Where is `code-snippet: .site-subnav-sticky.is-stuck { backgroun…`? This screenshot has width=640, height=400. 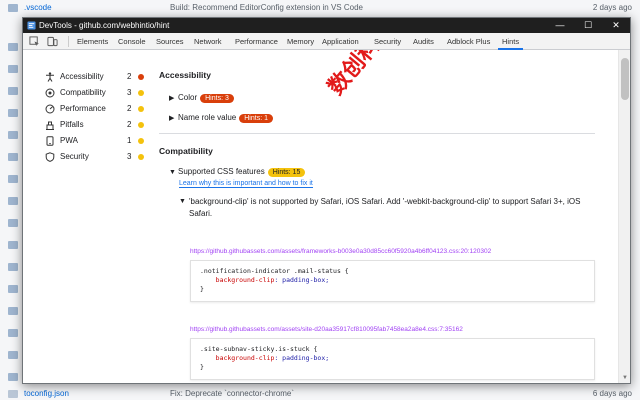 code-snippet: .site-subnav-sticky.is-stuck { backgroun… is located at coordinates (392, 359).